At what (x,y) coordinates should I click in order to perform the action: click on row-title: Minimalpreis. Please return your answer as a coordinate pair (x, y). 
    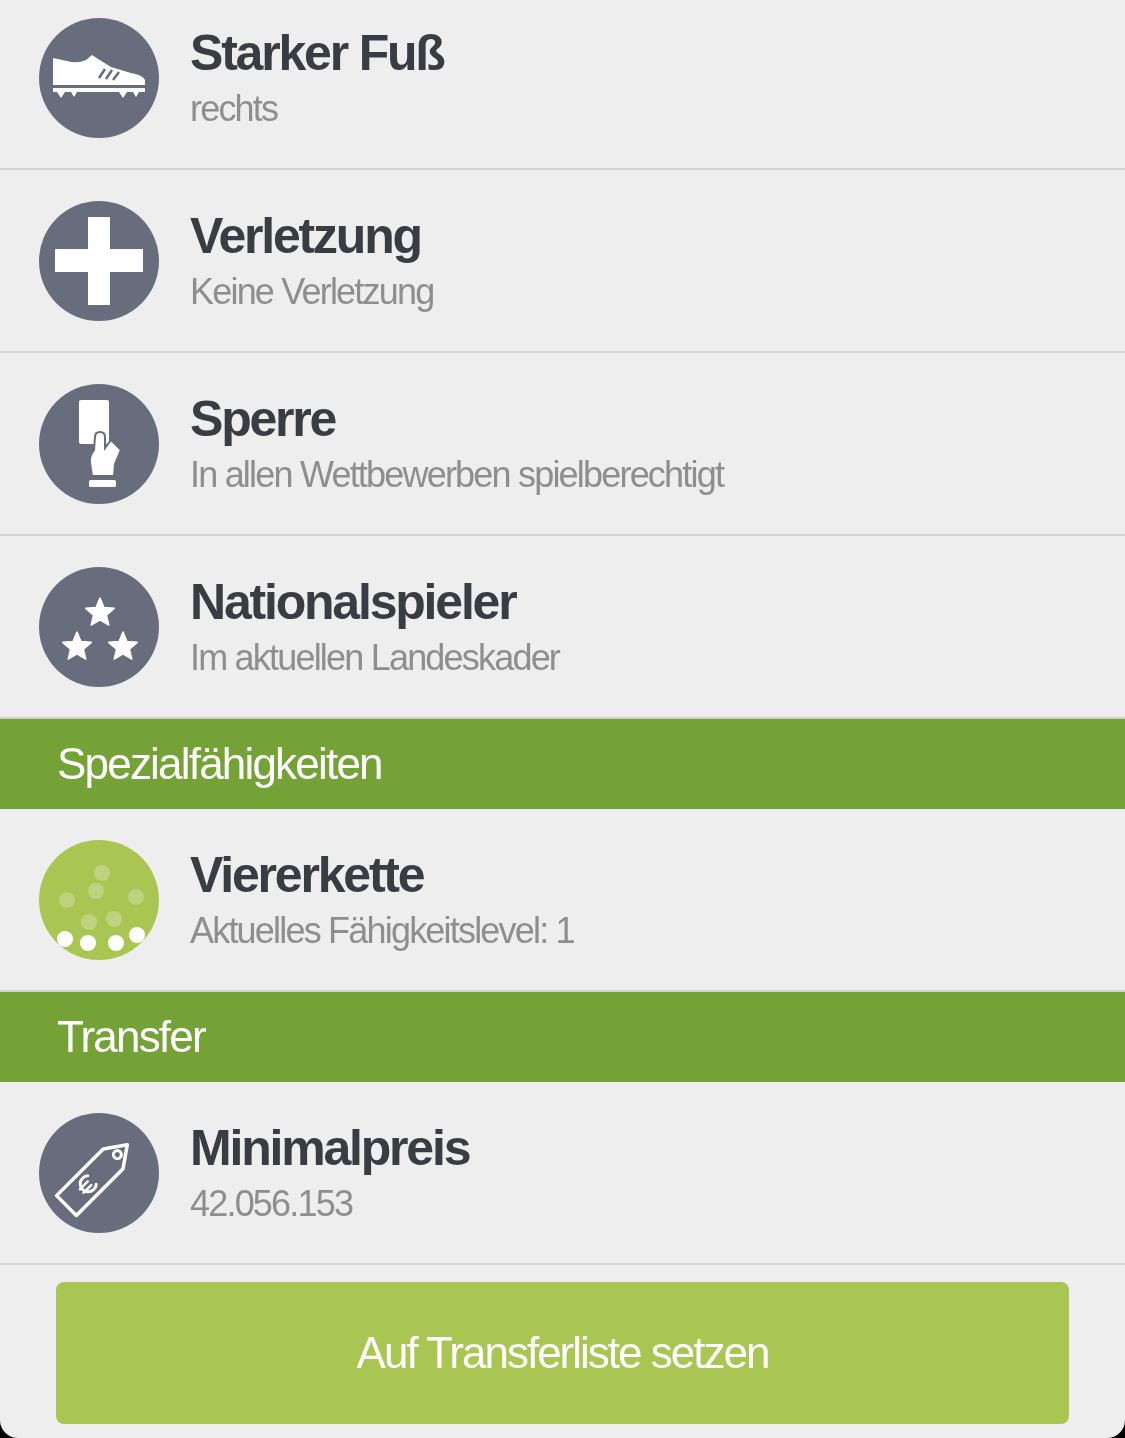
    Looking at the image, I should click on (330, 1147).